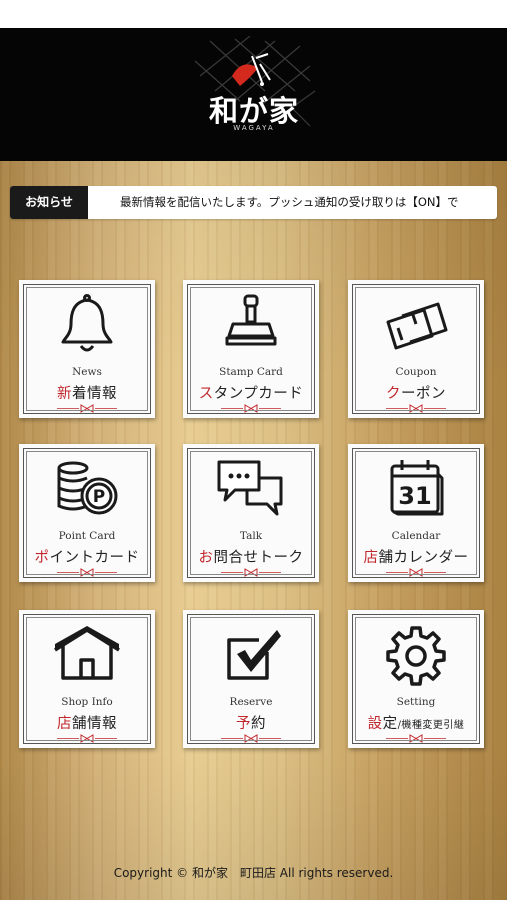 The image size is (507, 900). I want to click on checkbox-icon, so click(254, 655).